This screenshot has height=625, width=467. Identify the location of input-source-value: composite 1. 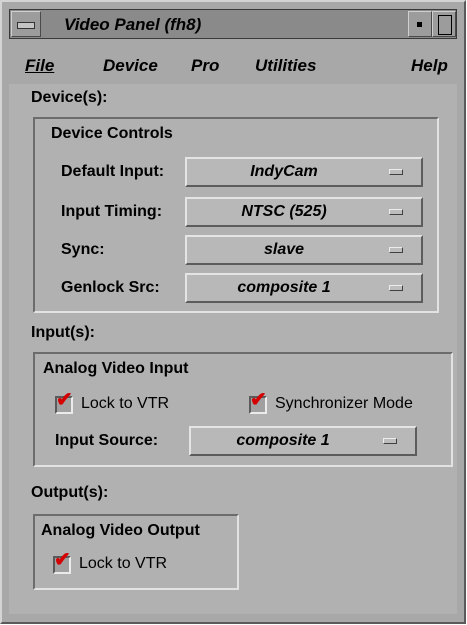
(283, 440).